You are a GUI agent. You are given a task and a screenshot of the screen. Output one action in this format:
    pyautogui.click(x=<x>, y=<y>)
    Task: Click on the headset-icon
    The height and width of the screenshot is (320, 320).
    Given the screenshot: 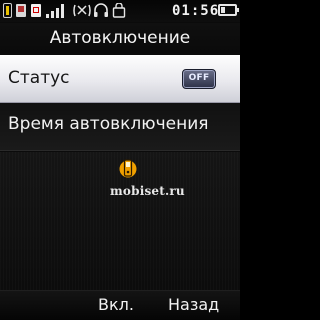 What is the action you would take?
    pyautogui.click(x=101, y=10)
    